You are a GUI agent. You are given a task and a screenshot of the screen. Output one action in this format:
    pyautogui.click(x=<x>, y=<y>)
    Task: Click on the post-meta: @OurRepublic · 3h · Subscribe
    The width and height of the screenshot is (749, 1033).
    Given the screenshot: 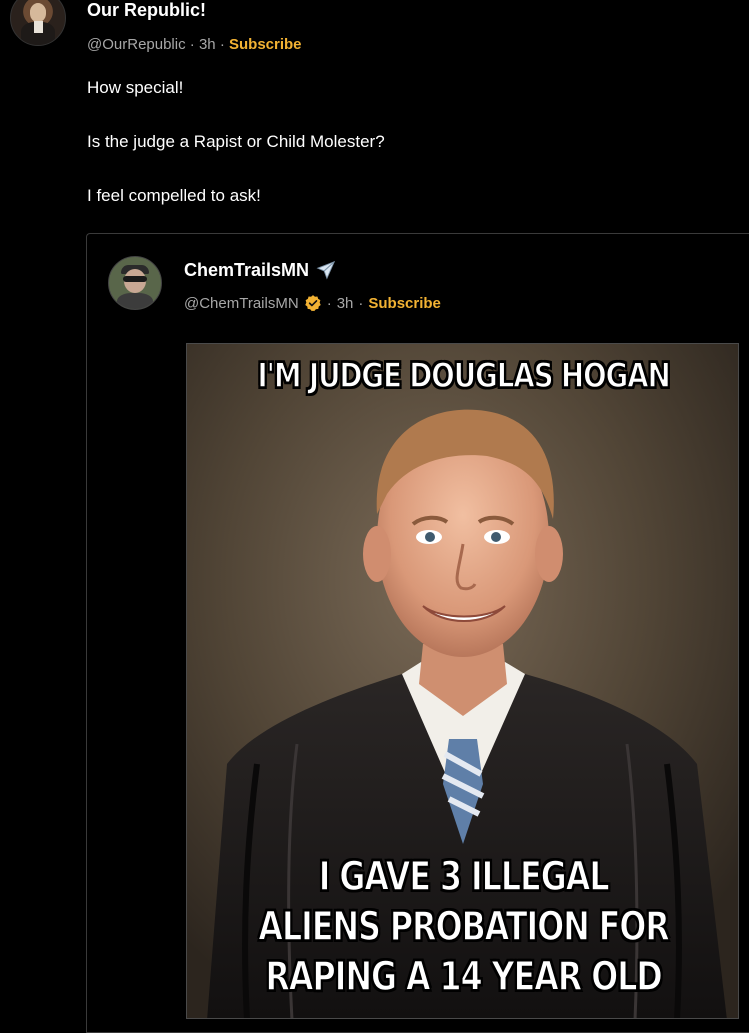 What is the action you would take?
    pyautogui.click(x=194, y=44)
    